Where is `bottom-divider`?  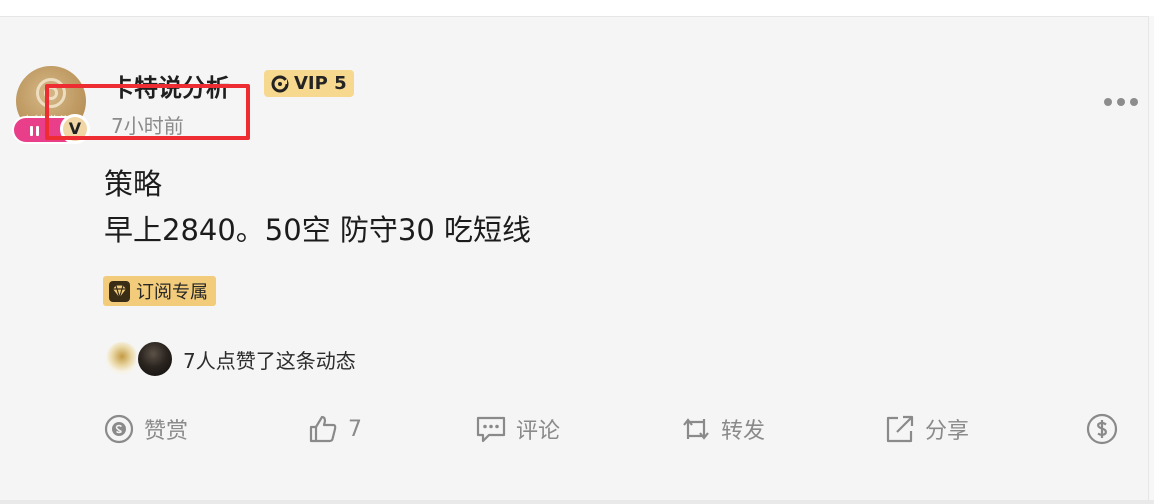
bottom-divider is located at coordinates (577, 502).